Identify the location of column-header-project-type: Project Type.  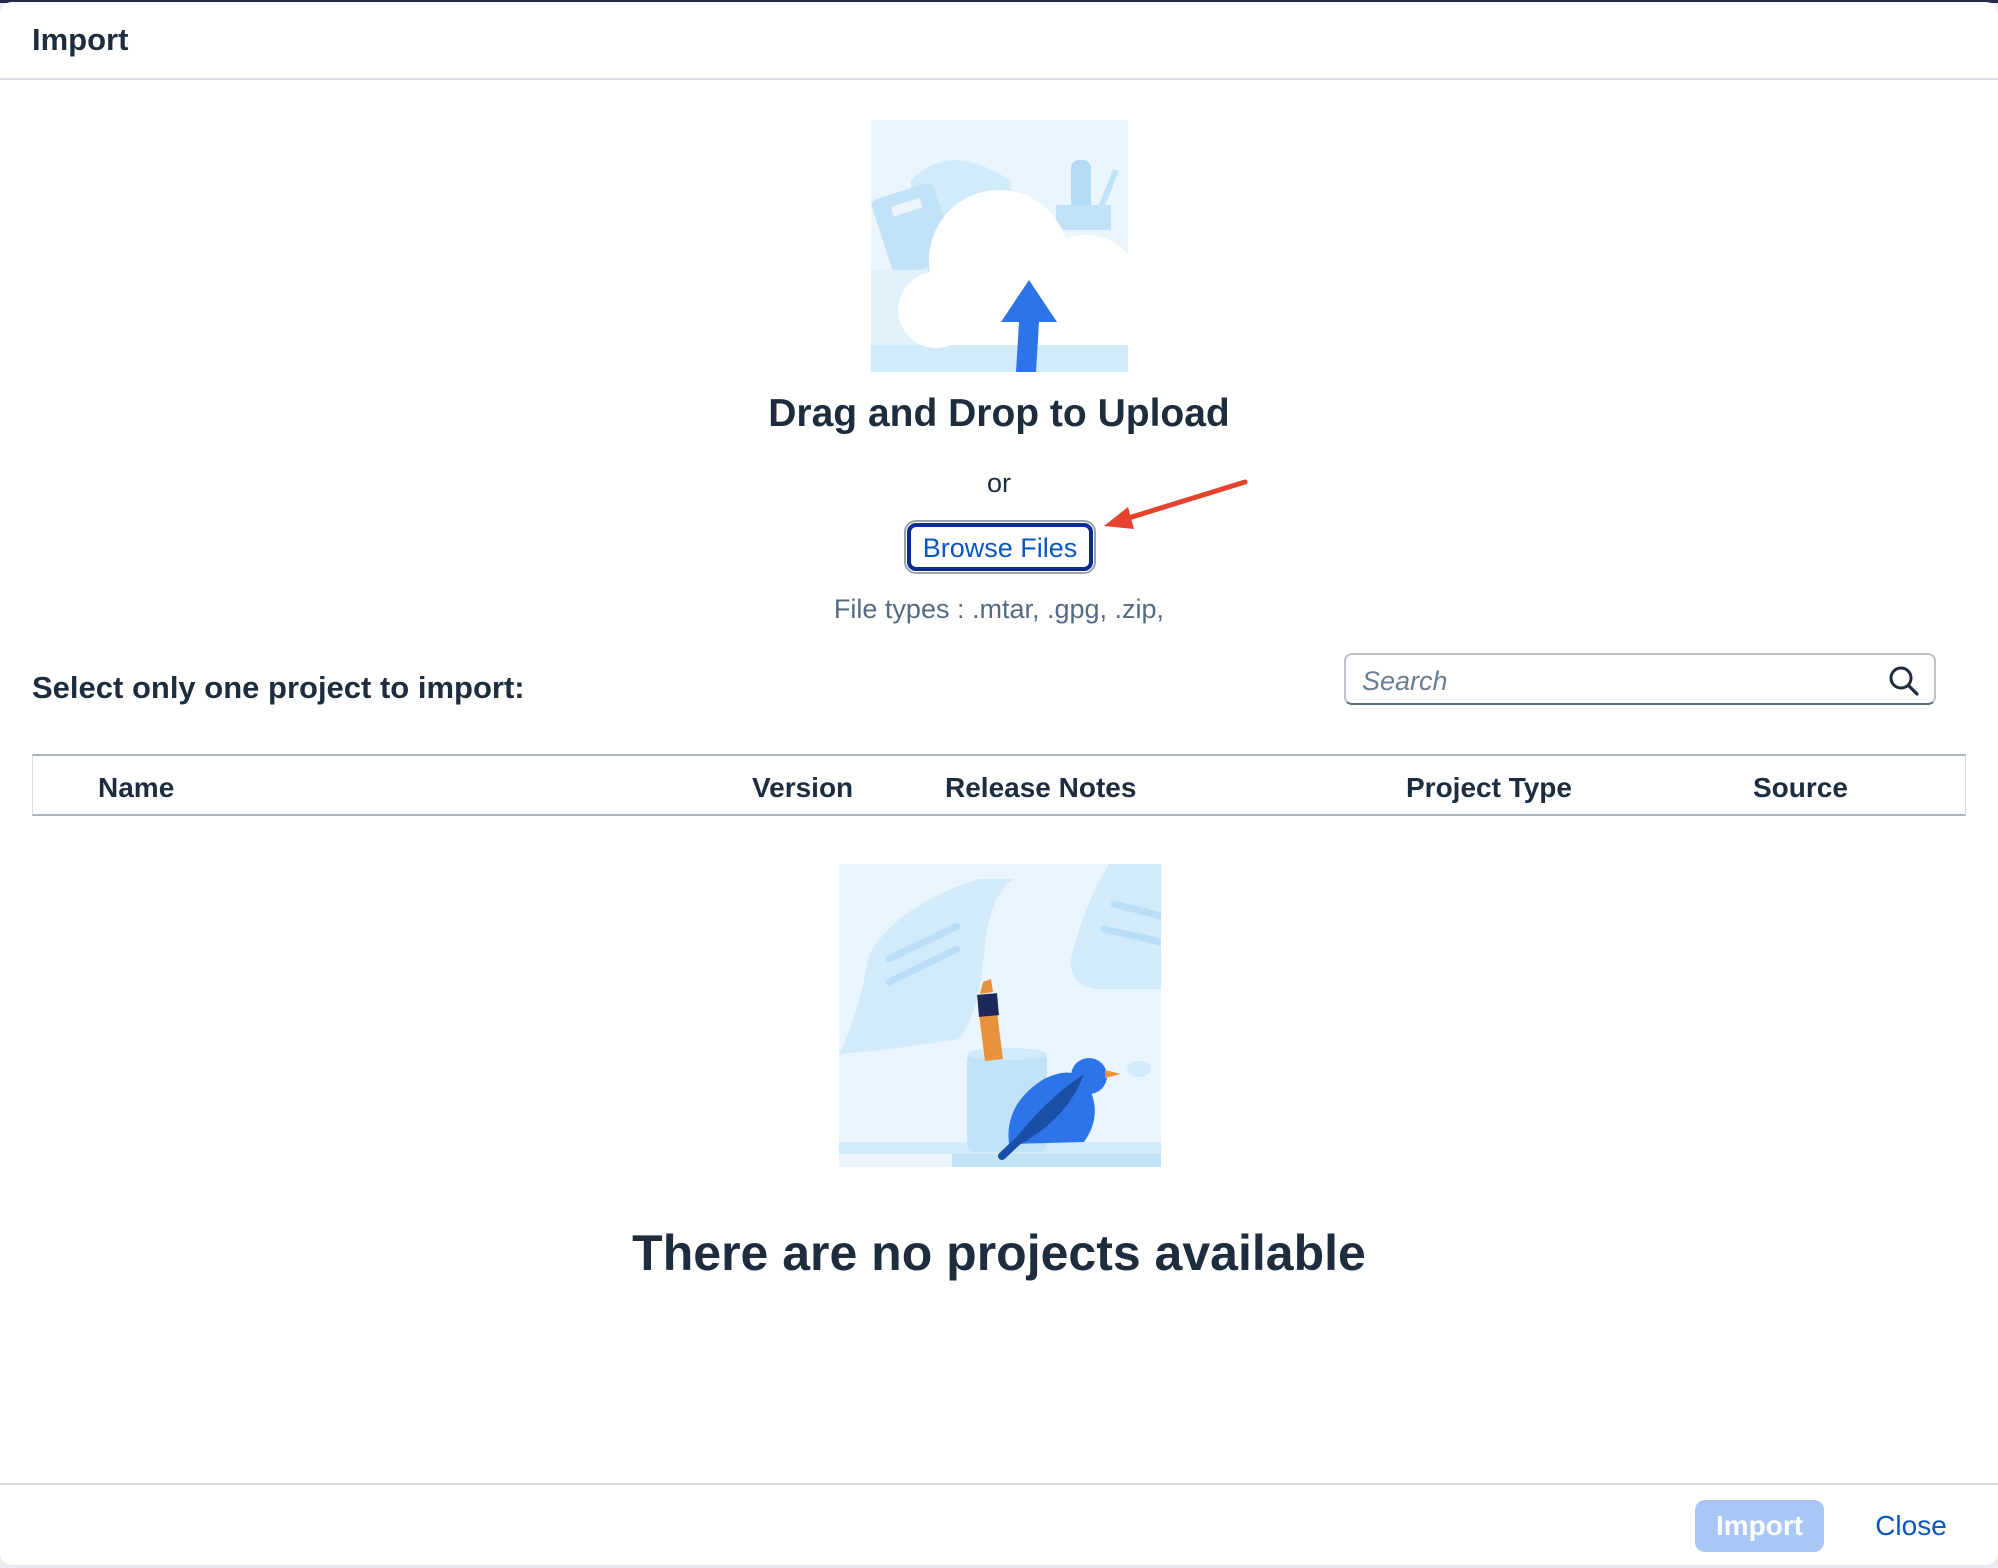
(1489, 788).